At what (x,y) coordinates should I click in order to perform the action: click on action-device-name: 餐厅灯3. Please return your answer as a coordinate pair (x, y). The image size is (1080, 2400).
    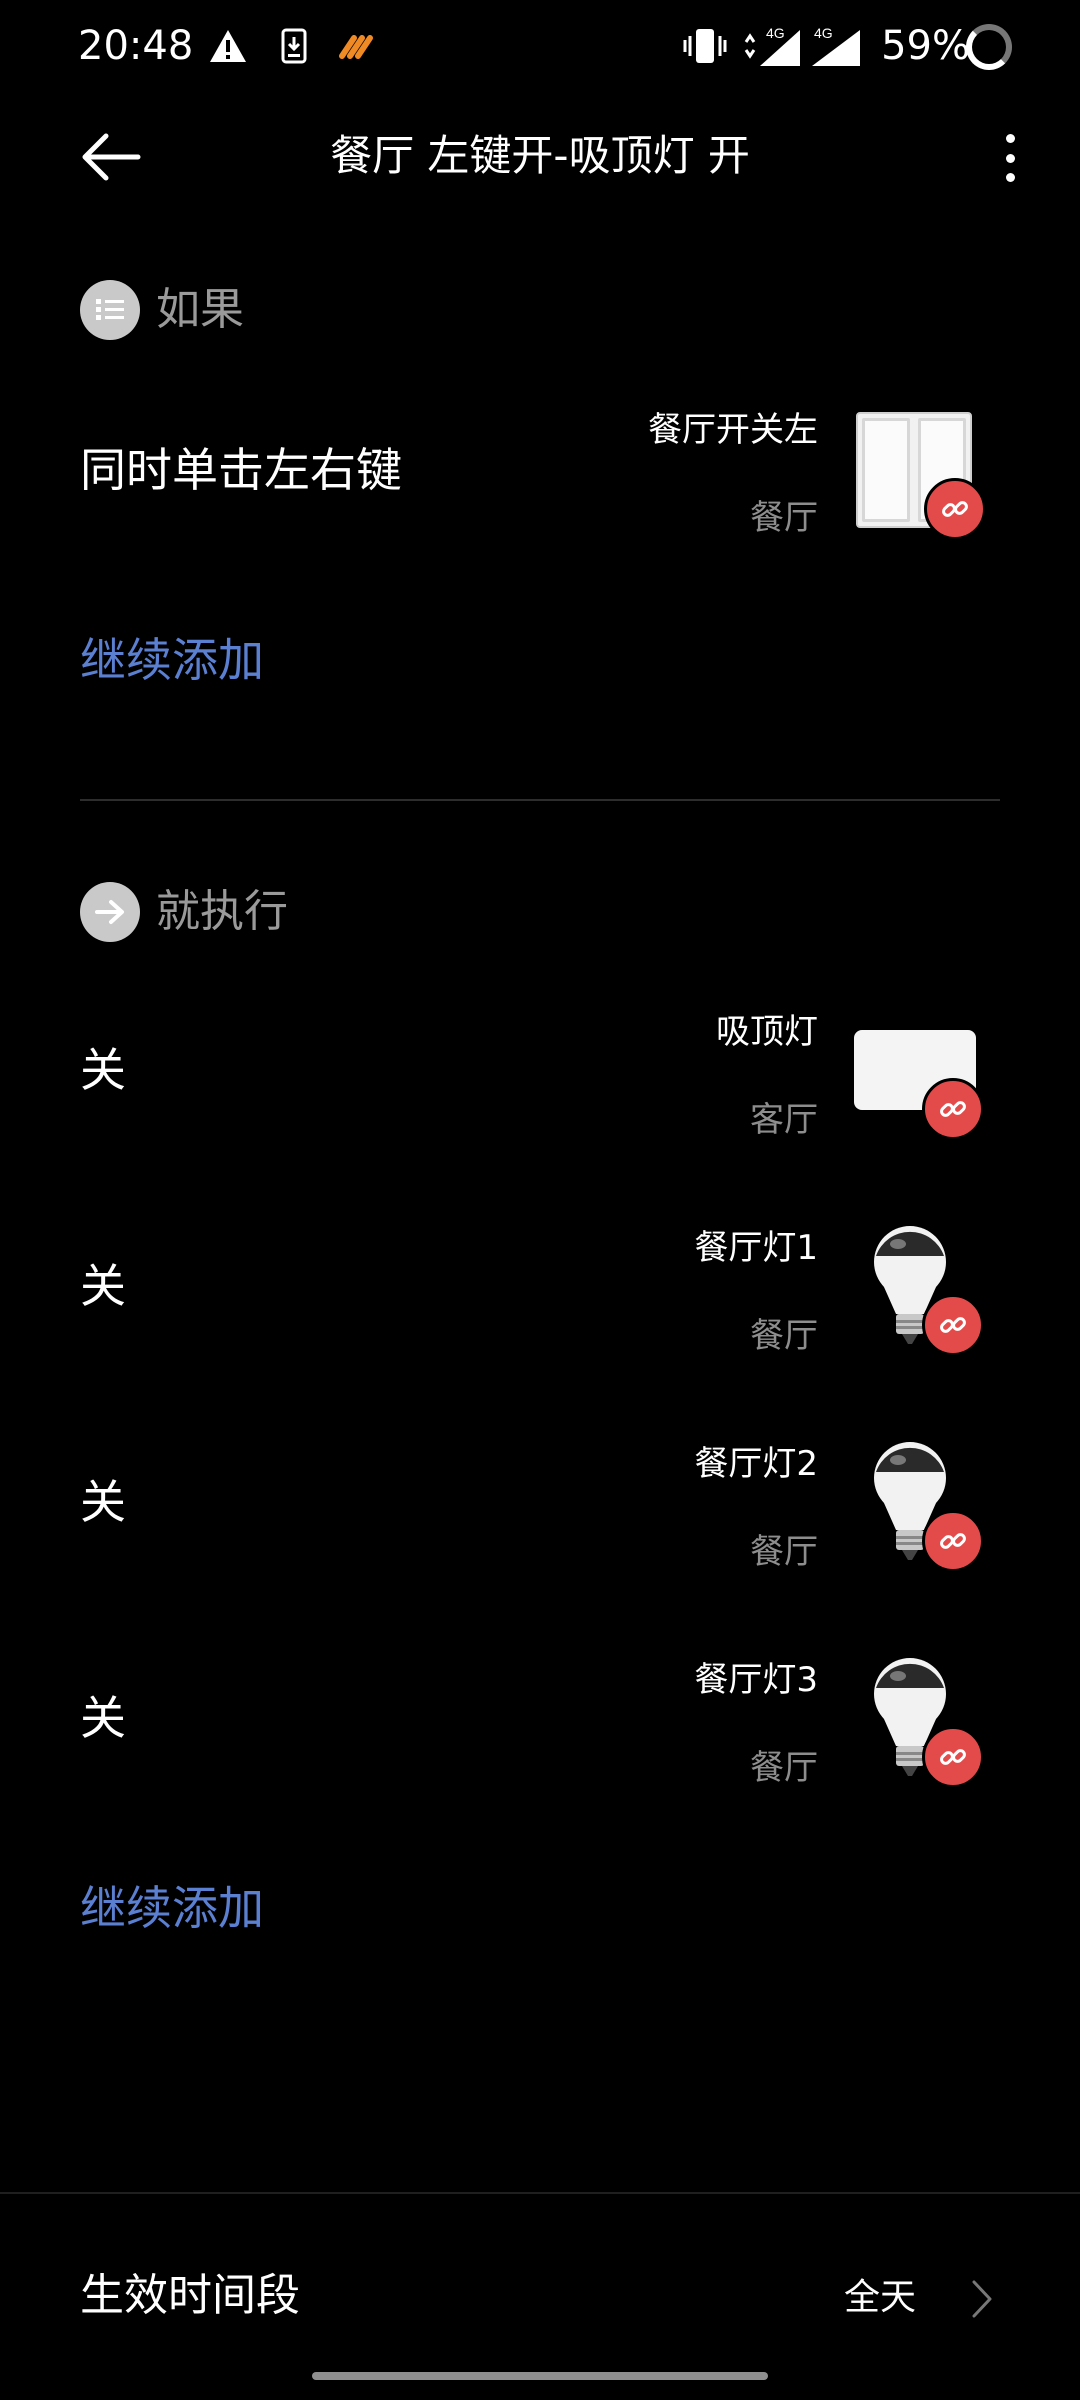
    Looking at the image, I should click on (756, 1680).